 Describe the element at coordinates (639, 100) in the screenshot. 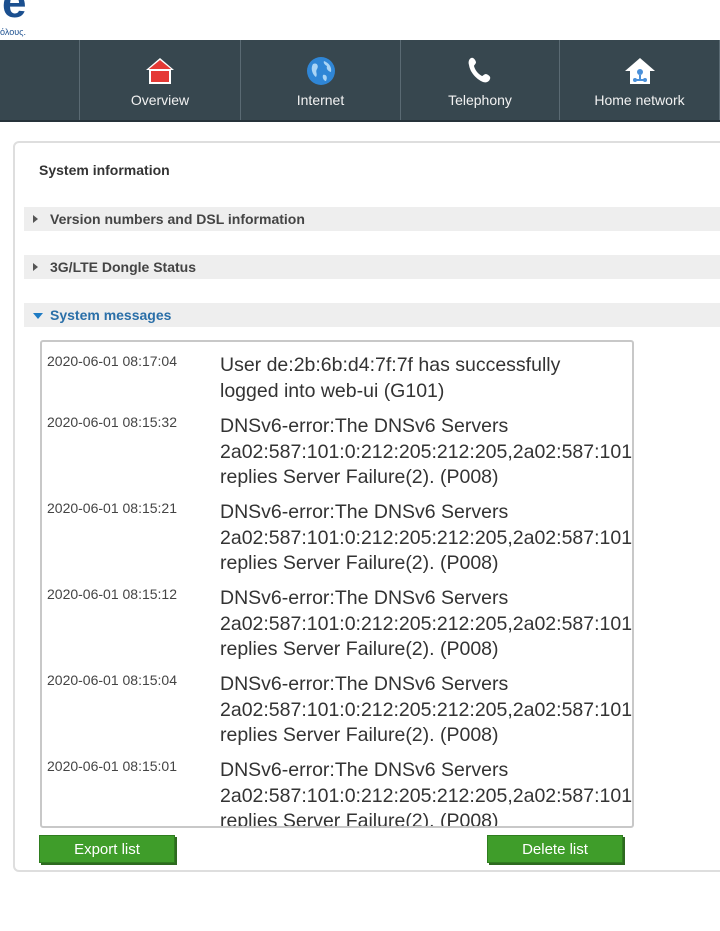

I see `nav-label-home-network: Home network` at that location.